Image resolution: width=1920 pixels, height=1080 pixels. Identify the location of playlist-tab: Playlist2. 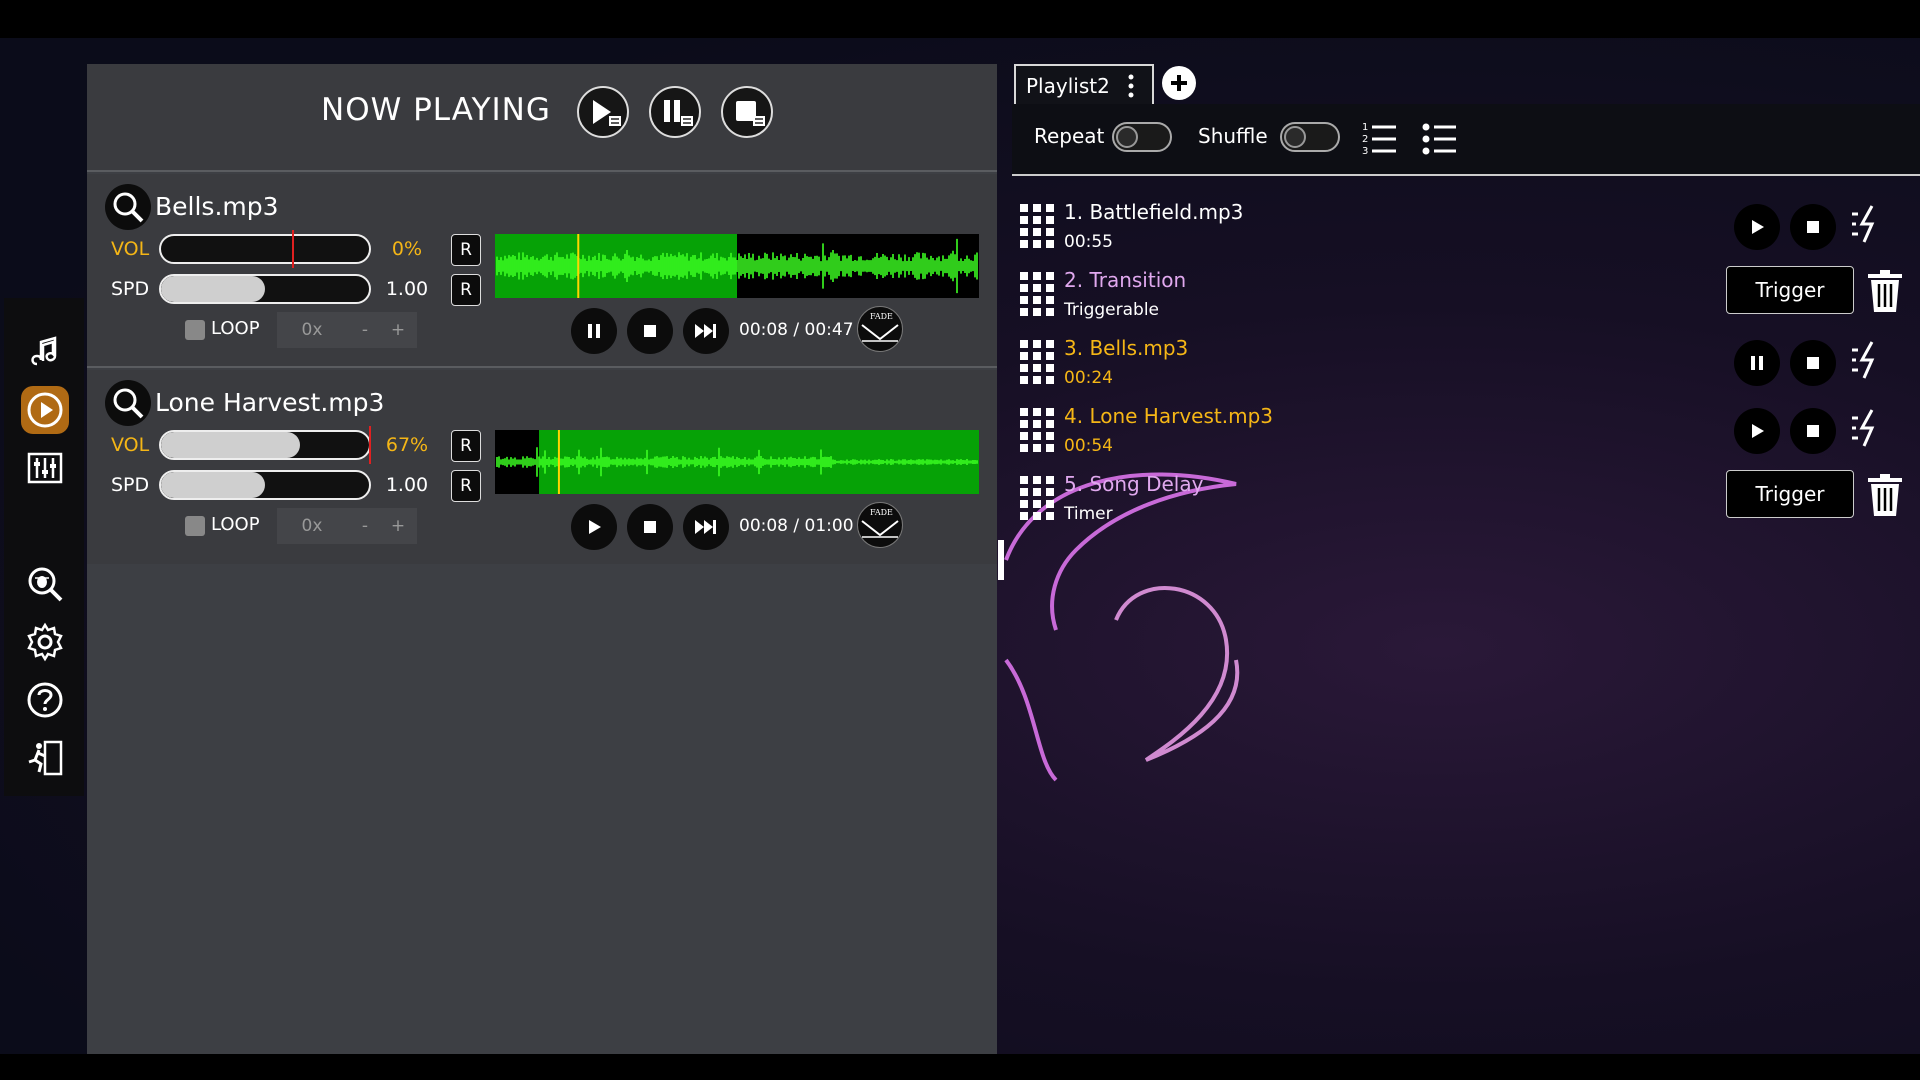
(1084, 84).